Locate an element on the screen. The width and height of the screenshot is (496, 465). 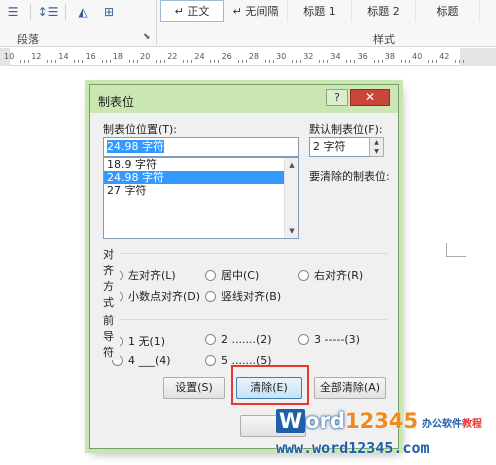
list-item: 18.9 字符 is located at coordinates (201, 164).